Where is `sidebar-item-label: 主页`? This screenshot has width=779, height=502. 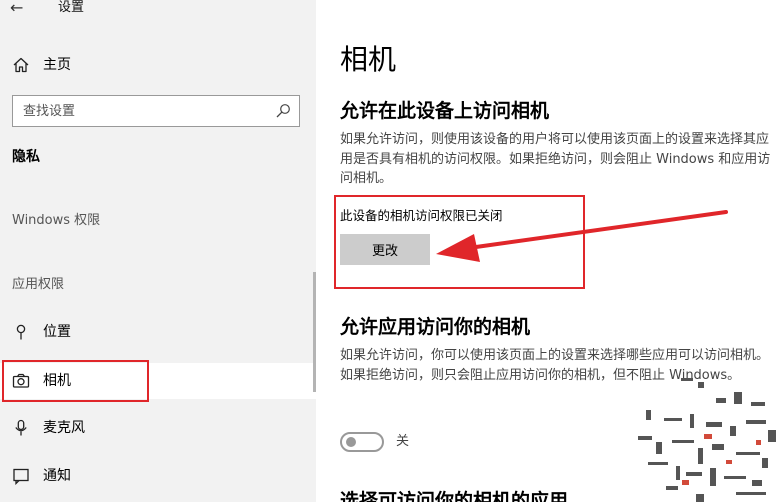
sidebar-item-label: 主页 is located at coordinates (57, 65).